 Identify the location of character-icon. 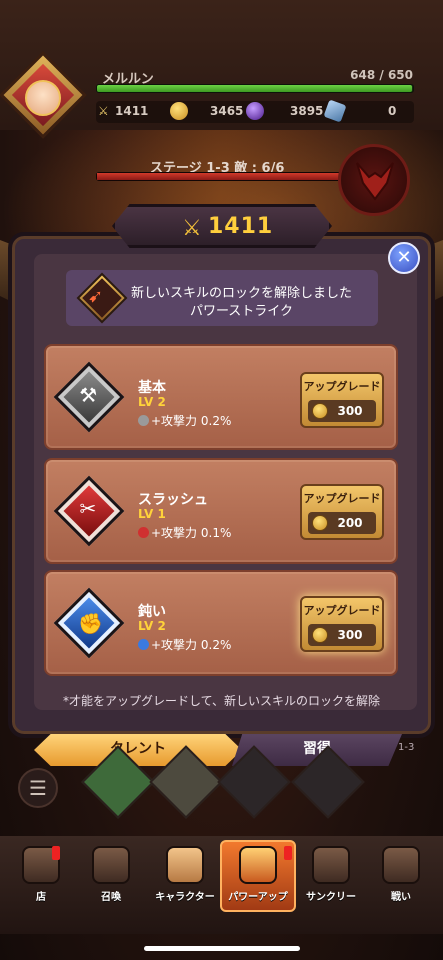
(185, 865).